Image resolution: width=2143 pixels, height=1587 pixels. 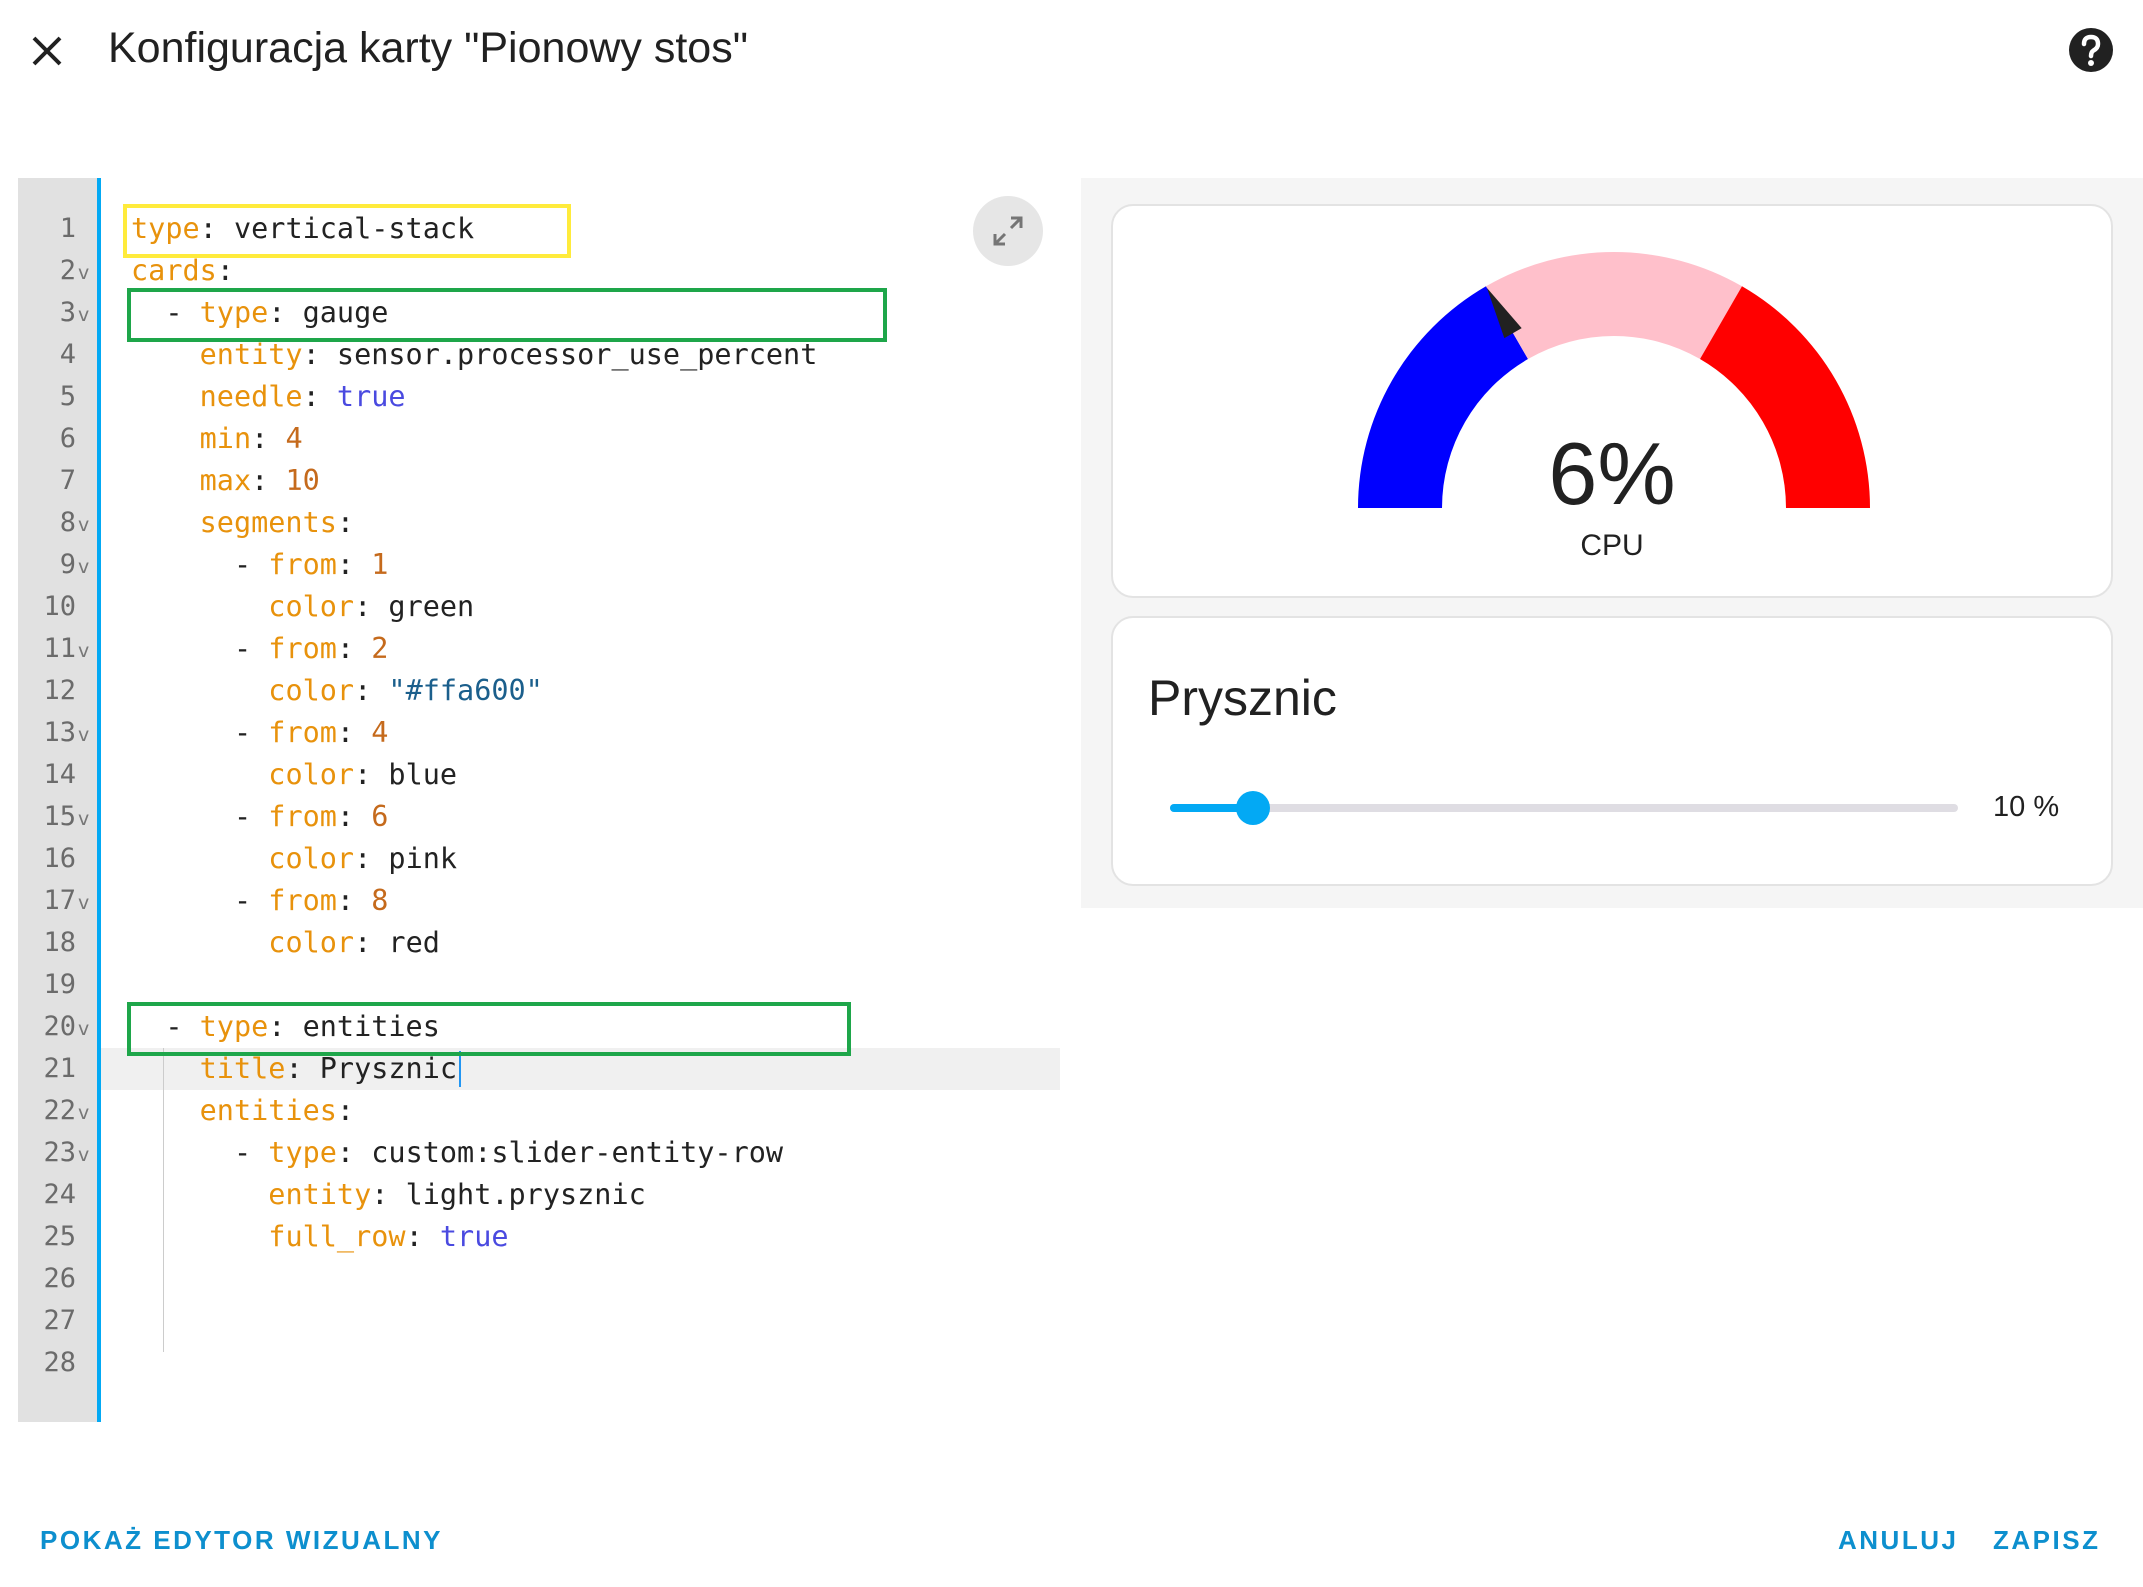 What do you see at coordinates (431, 606) in the screenshot?
I see `yaml-value: green` at bounding box center [431, 606].